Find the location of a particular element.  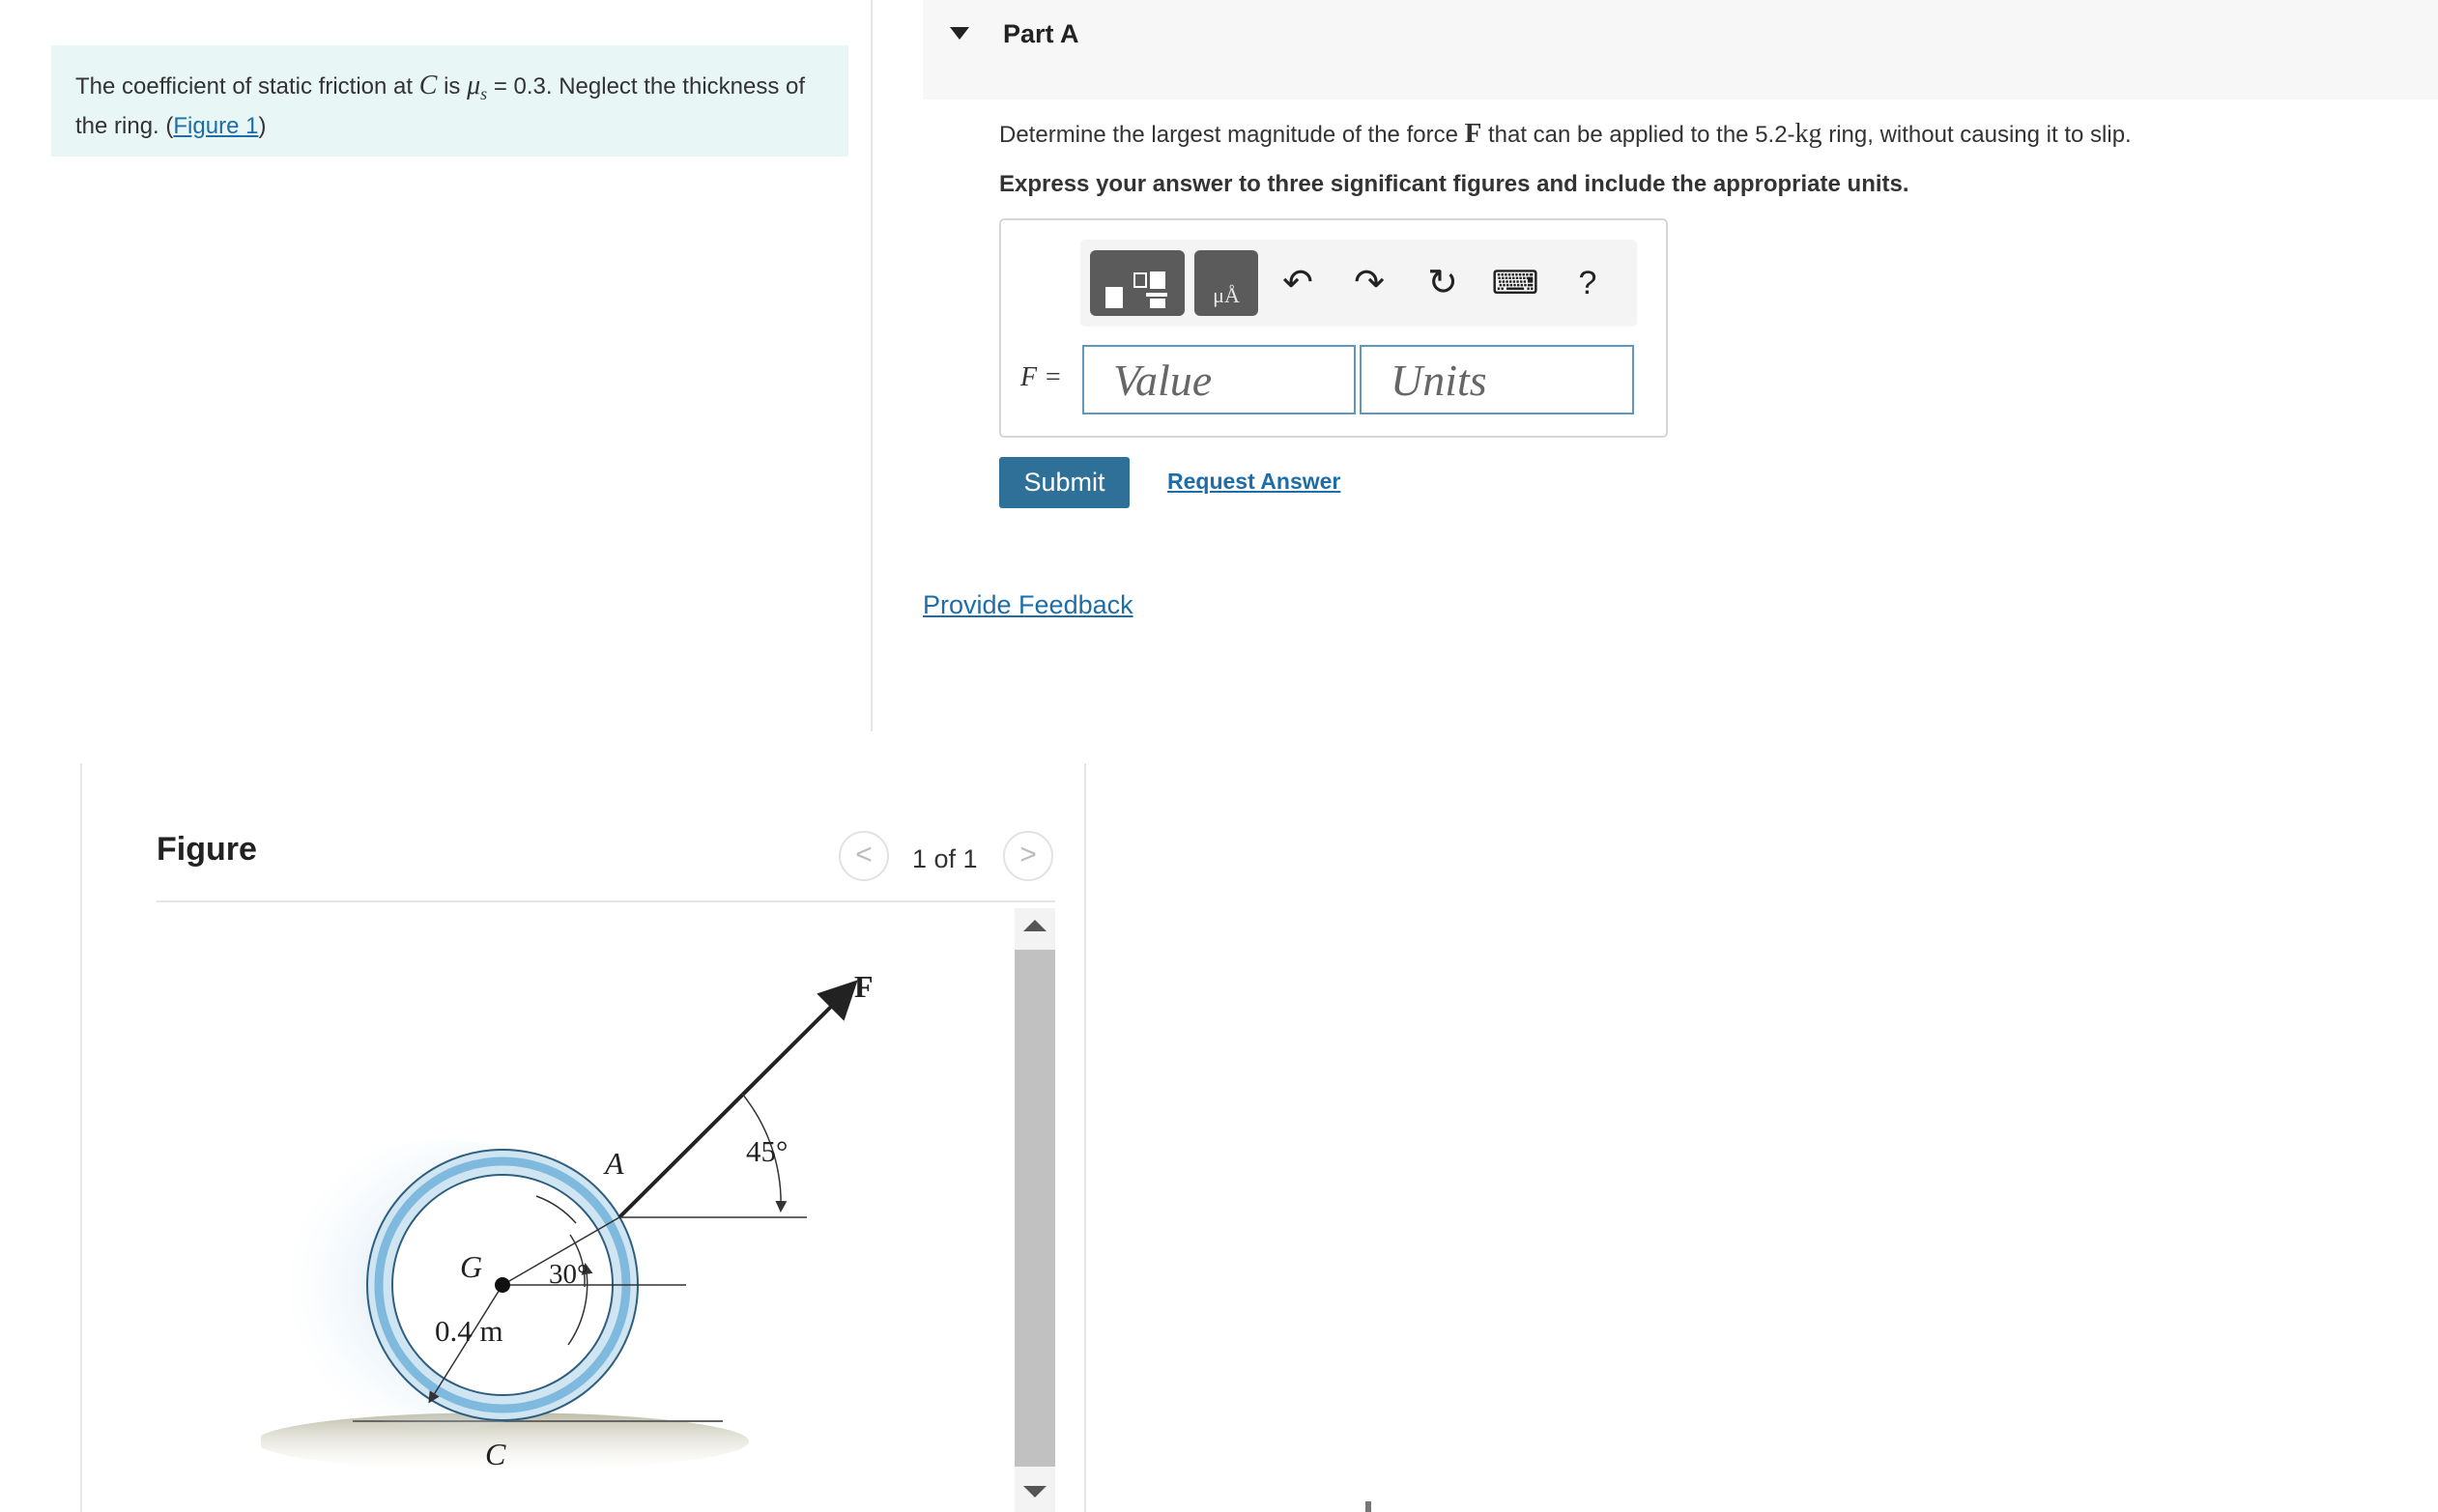

column-divider is located at coordinates (872, 365).